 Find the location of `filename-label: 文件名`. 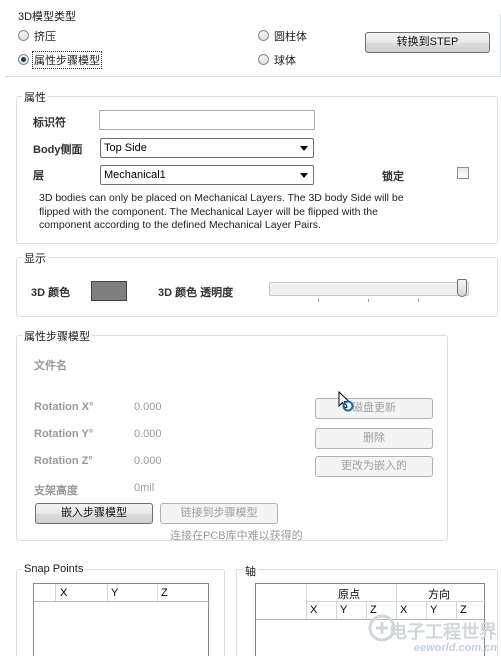

filename-label: 文件名 is located at coordinates (50, 366).